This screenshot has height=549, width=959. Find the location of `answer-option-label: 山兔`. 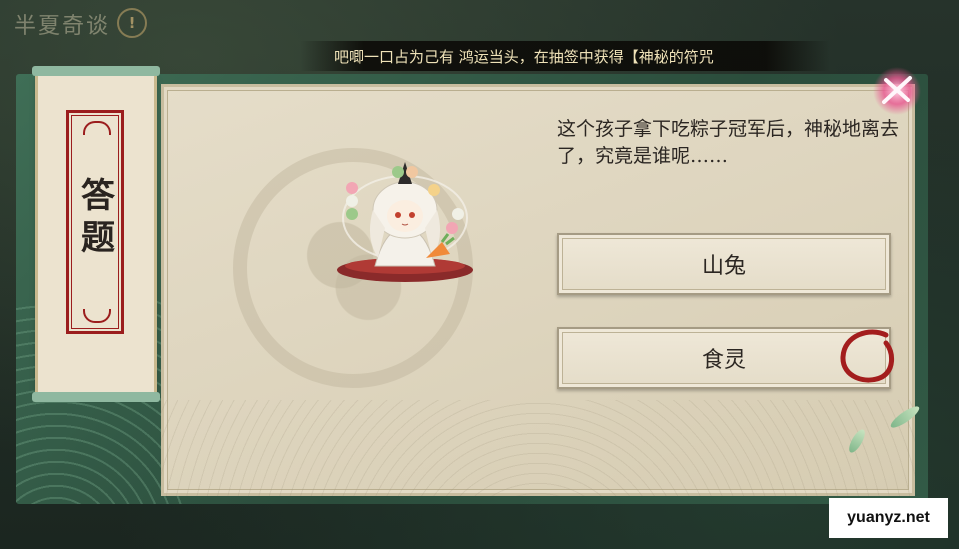

answer-option-label: 山兔 is located at coordinates (723, 266).